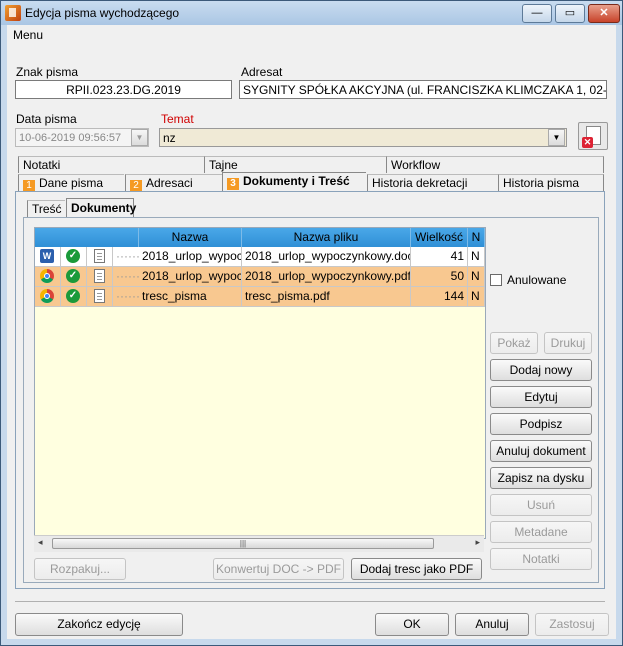  Describe the element at coordinates (47, 72) in the screenshot. I see `znak-pisma-label: Znak pisma` at that location.